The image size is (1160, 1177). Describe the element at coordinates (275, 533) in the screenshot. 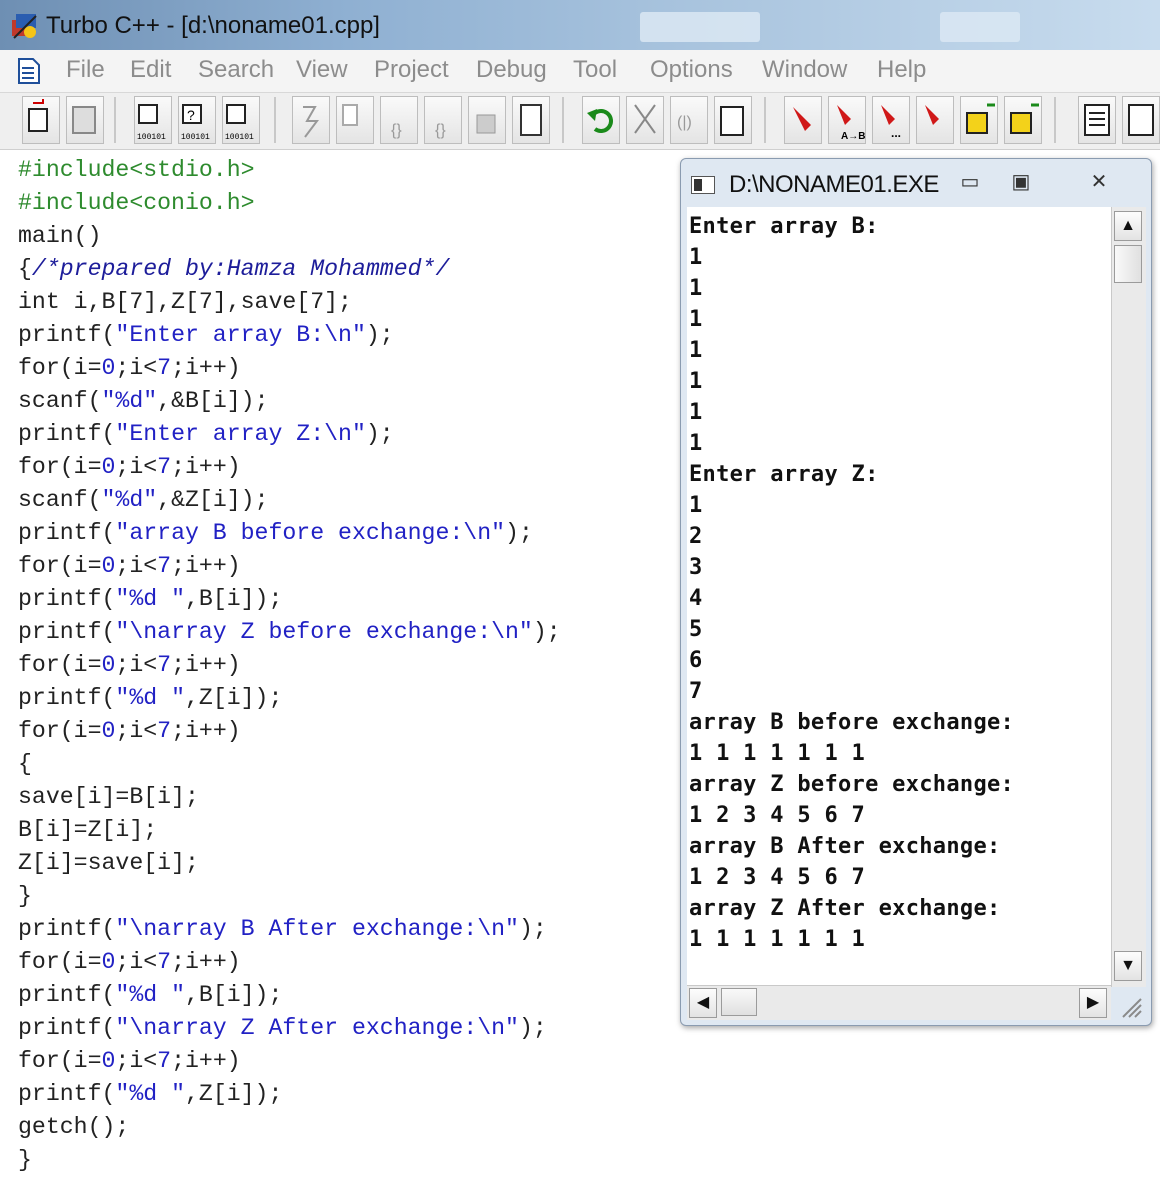

I see `code-line: printf("array B before exchange:\n");` at that location.